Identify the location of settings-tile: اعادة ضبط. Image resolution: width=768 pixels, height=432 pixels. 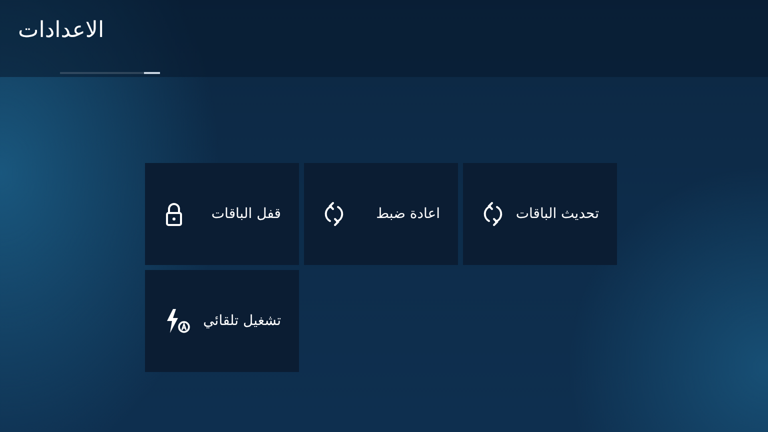
(381, 214).